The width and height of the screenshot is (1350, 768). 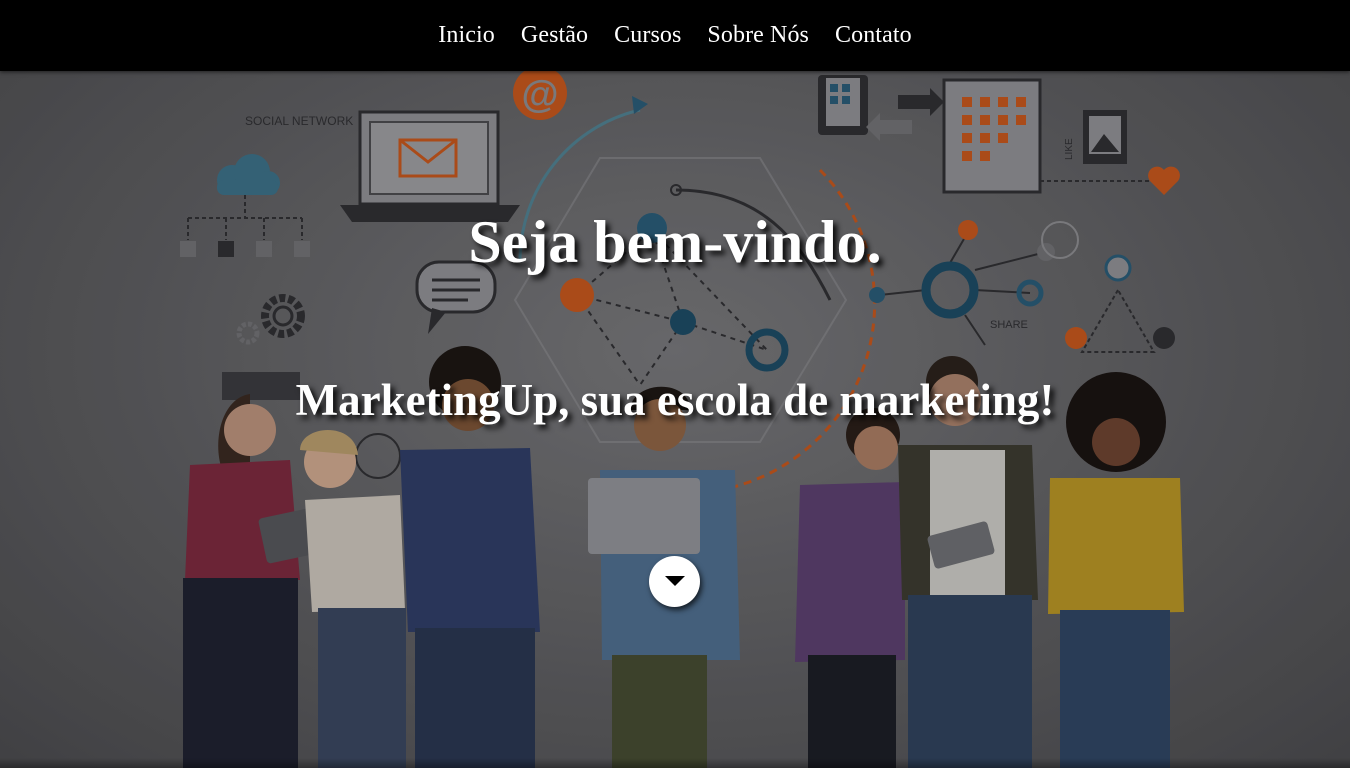 I want to click on nav-link-cursos: Cursos, so click(x=647, y=35).